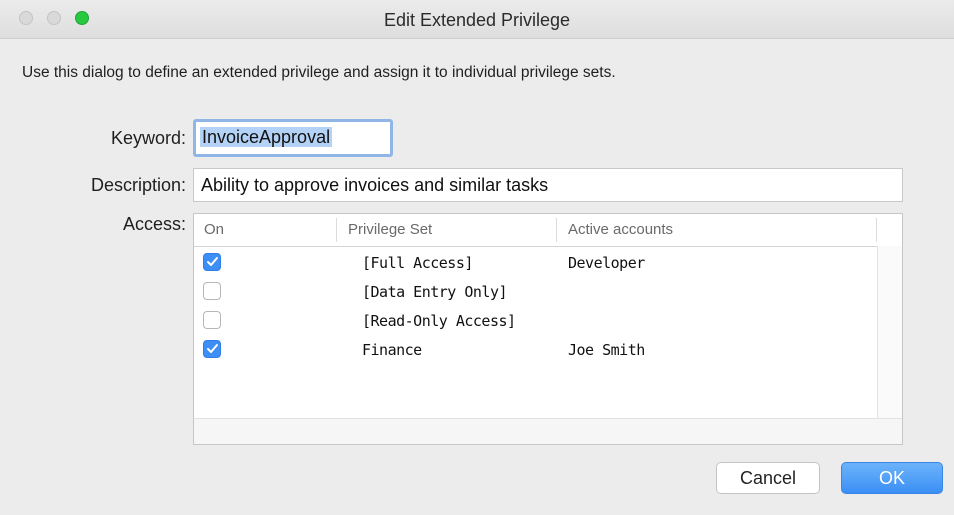 The width and height of the screenshot is (954, 515). Describe the element at coordinates (138, 185) in the screenshot. I see `description-label: Description:` at that location.